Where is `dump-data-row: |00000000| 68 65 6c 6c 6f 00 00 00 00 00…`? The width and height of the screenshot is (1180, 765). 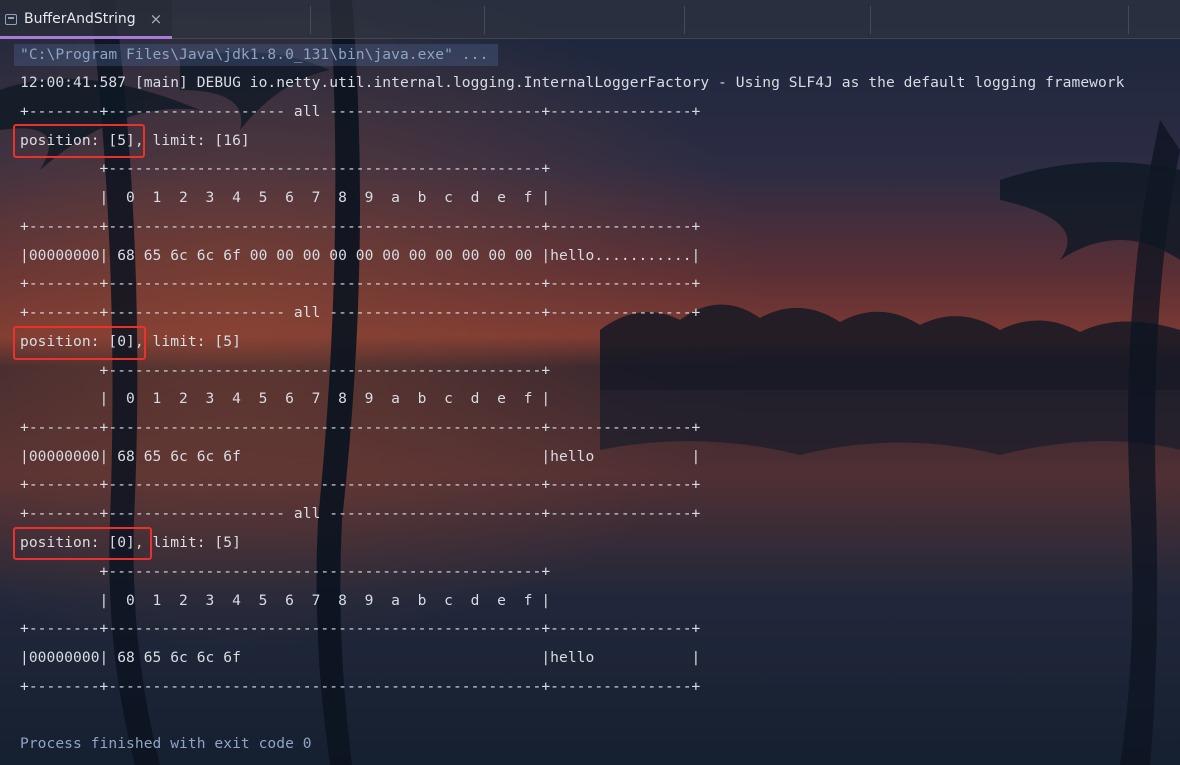 dump-data-row: |00000000| 68 65 6c 6c 6f 00 00 00 00 00… is located at coordinates (360, 255).